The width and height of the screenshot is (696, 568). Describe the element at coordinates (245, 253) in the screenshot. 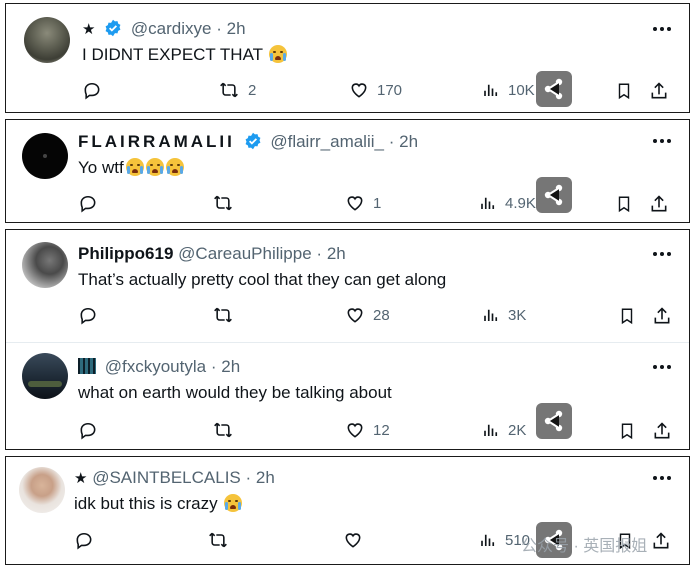

I see `user-handle: @CareauPhilippe` at that location.